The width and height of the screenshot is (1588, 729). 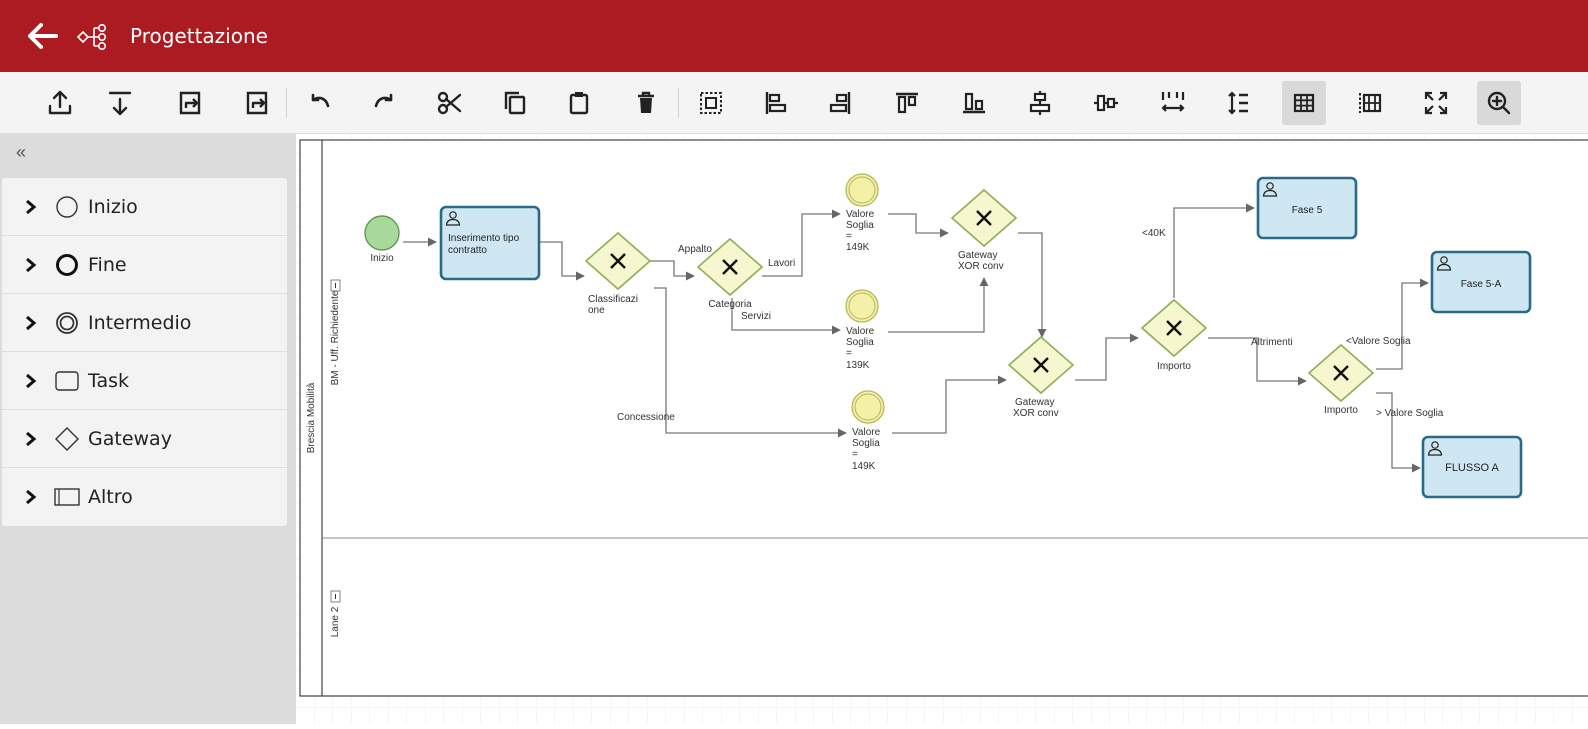 I want to click on page-title: Progettazione, so click(x=199, y=36).